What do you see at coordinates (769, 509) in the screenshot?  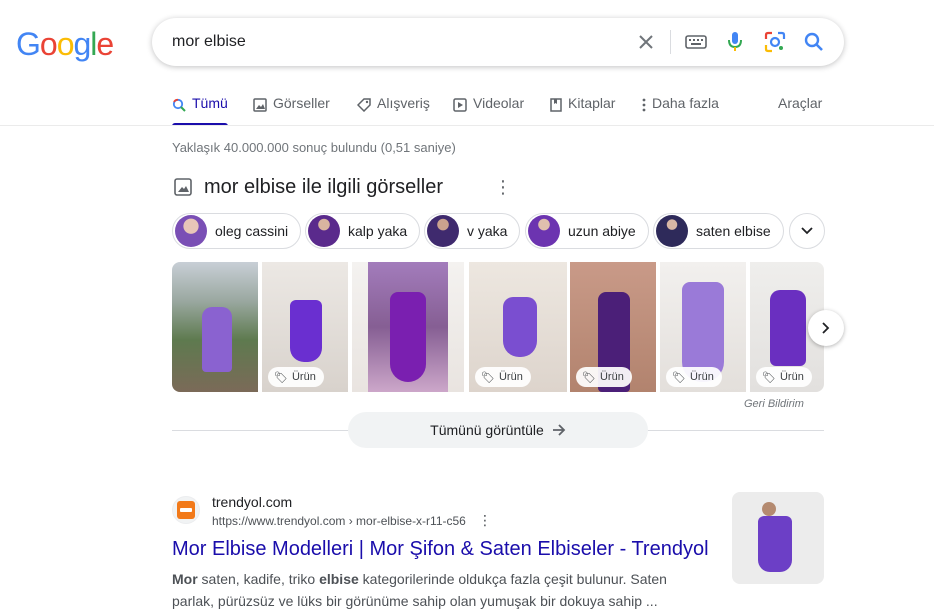 I see `model-head` at bounding box center [769, 509].